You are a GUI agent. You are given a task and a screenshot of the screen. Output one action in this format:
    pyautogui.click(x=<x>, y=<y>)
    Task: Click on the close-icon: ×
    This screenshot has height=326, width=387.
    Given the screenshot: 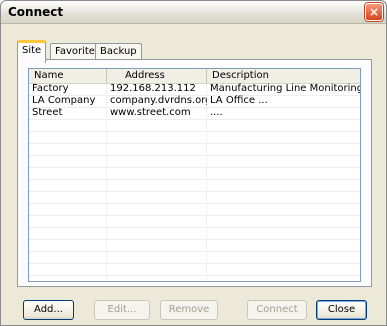 What is the action you would take?
    pyautogui.click(x=374, y=12)
    